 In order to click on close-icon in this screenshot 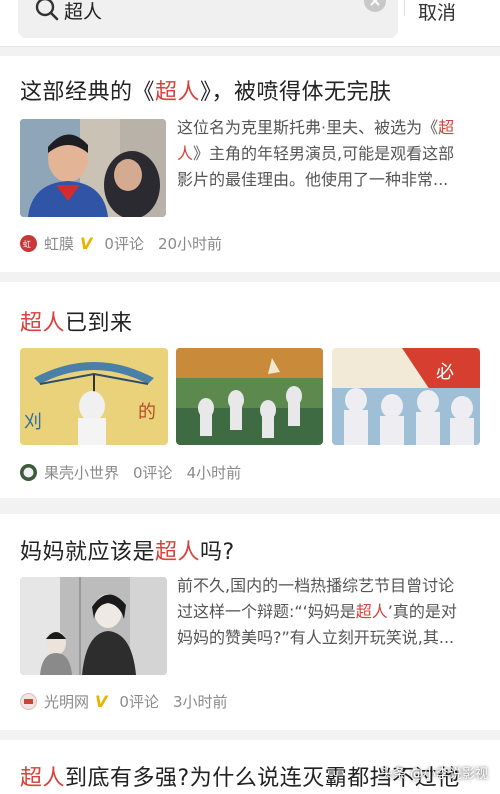, I will do `click(375, 3)`.